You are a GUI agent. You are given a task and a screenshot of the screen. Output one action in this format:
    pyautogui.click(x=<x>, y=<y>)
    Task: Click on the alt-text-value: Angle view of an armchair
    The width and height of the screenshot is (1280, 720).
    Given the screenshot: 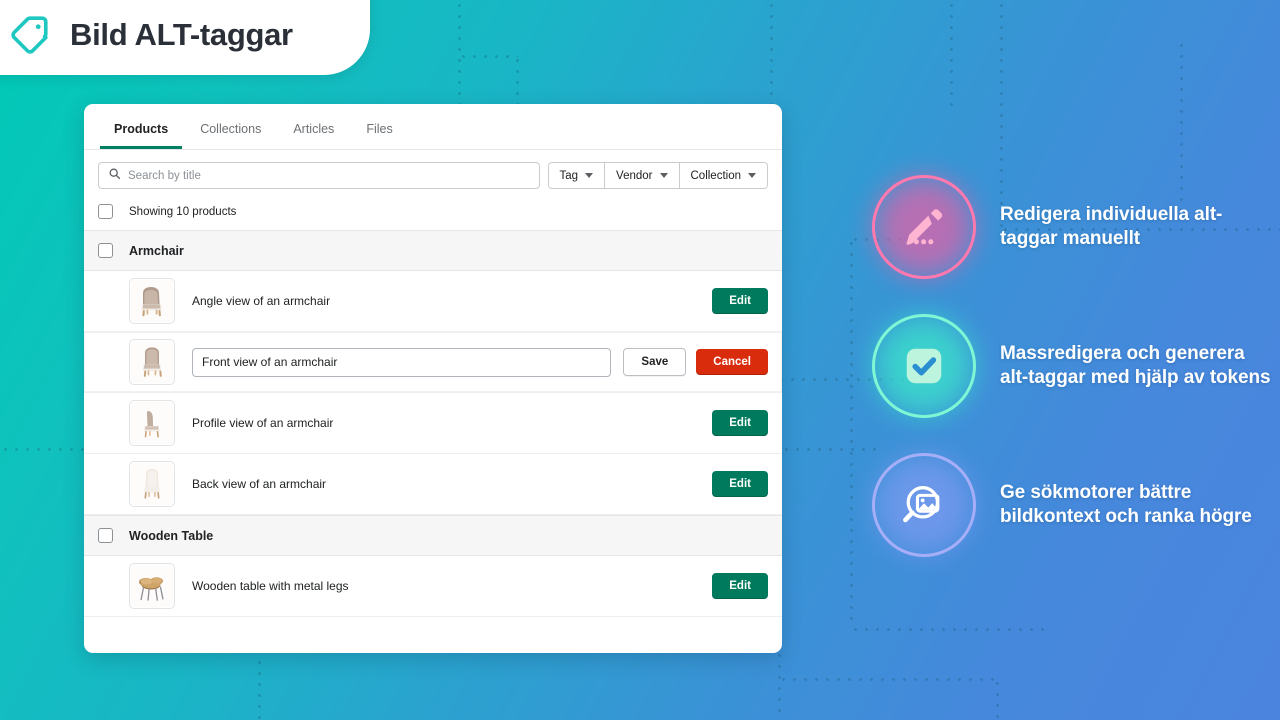 What is the action you would take?
    pyautogui.click(x=261, y=301)
    